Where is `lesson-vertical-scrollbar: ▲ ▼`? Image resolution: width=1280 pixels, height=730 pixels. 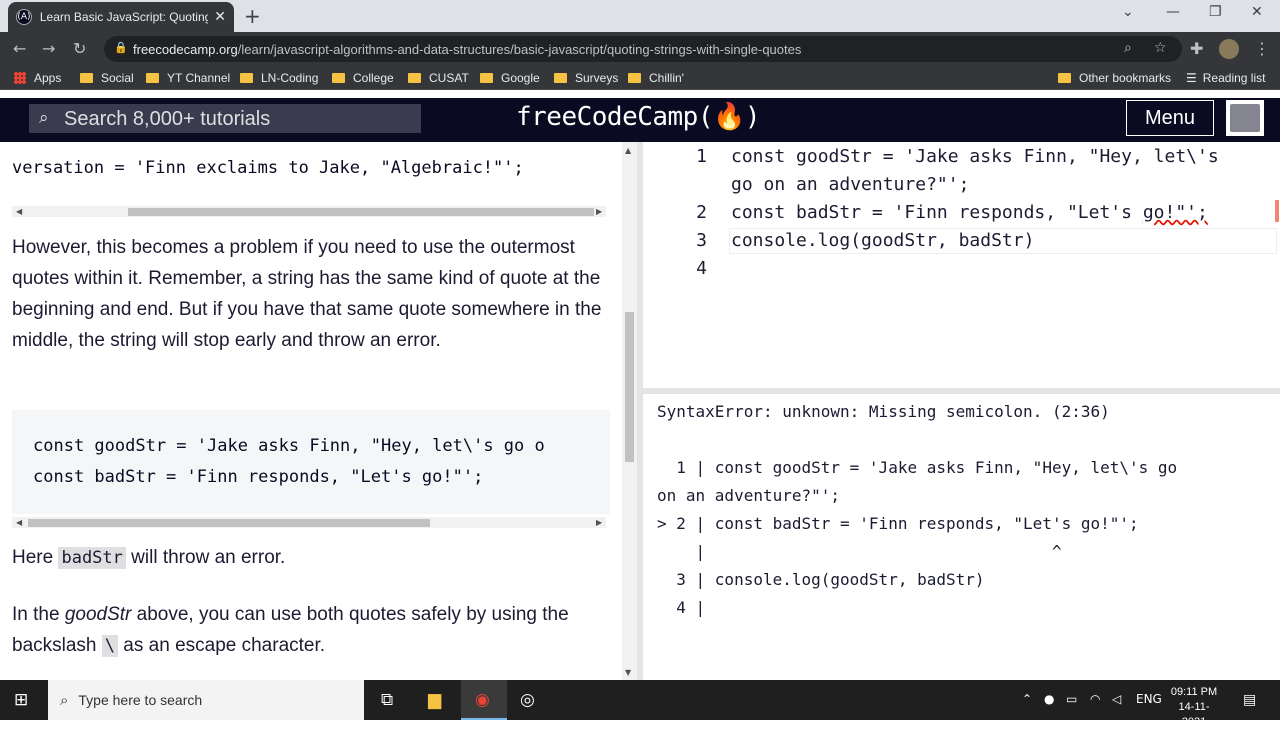 lesson-vertical-scrollbar: ▲ ▼ is located at coordinates (629, 411).